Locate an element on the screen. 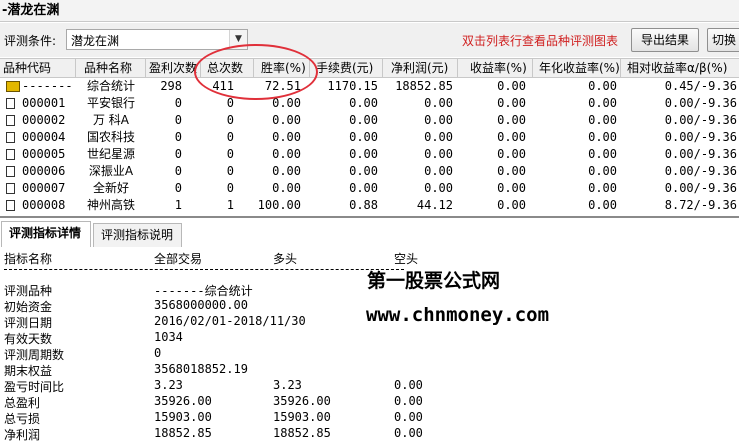 The image size is (739, 443). col-header-wins: 盈利次数 is located at coordinates (173, 68).